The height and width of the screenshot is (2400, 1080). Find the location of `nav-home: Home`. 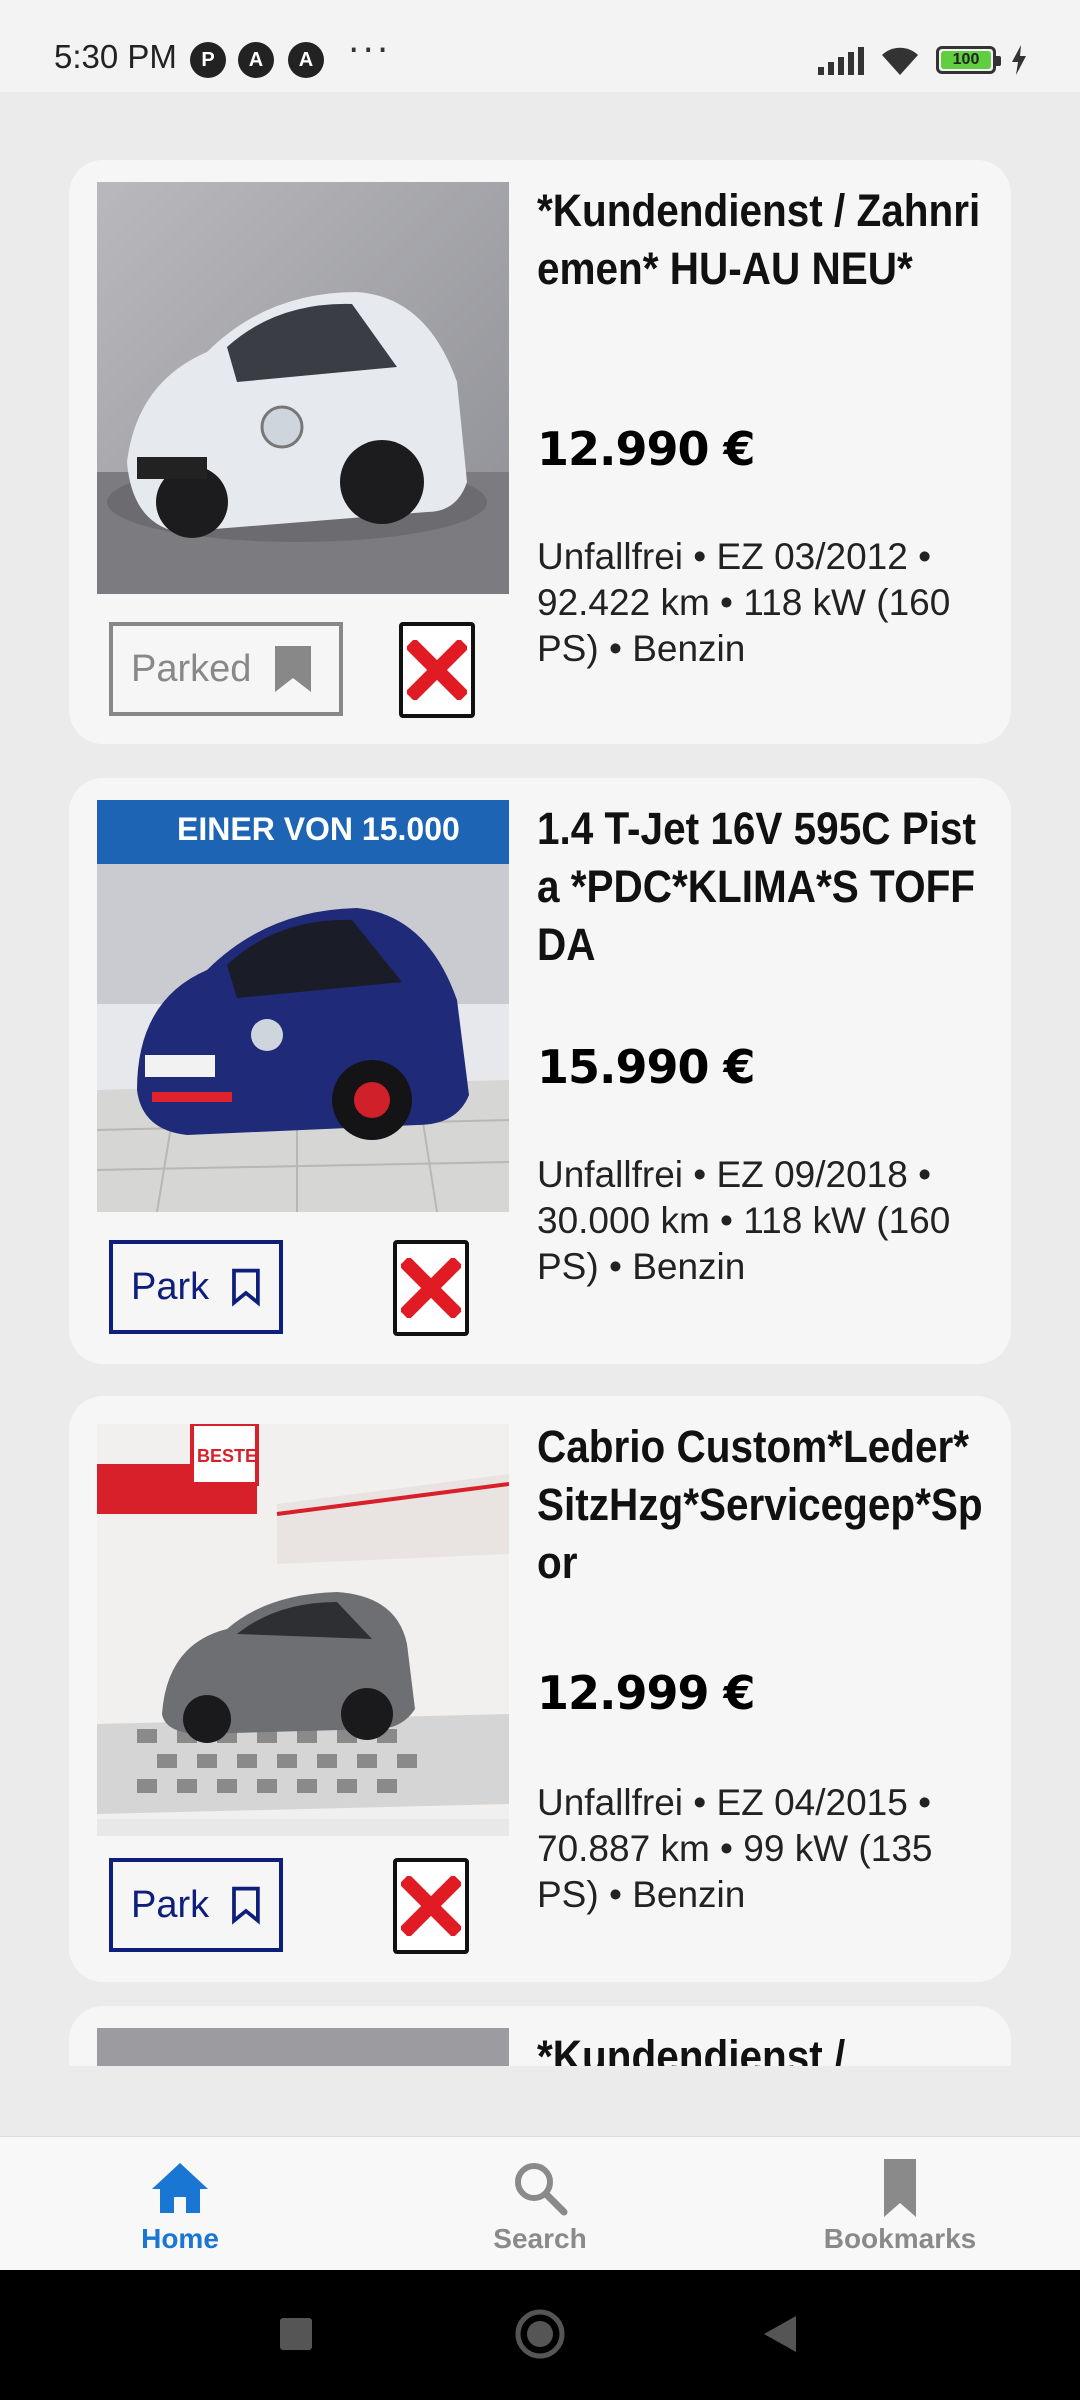

nav-home: Home is located at coordinates (180, 2204).